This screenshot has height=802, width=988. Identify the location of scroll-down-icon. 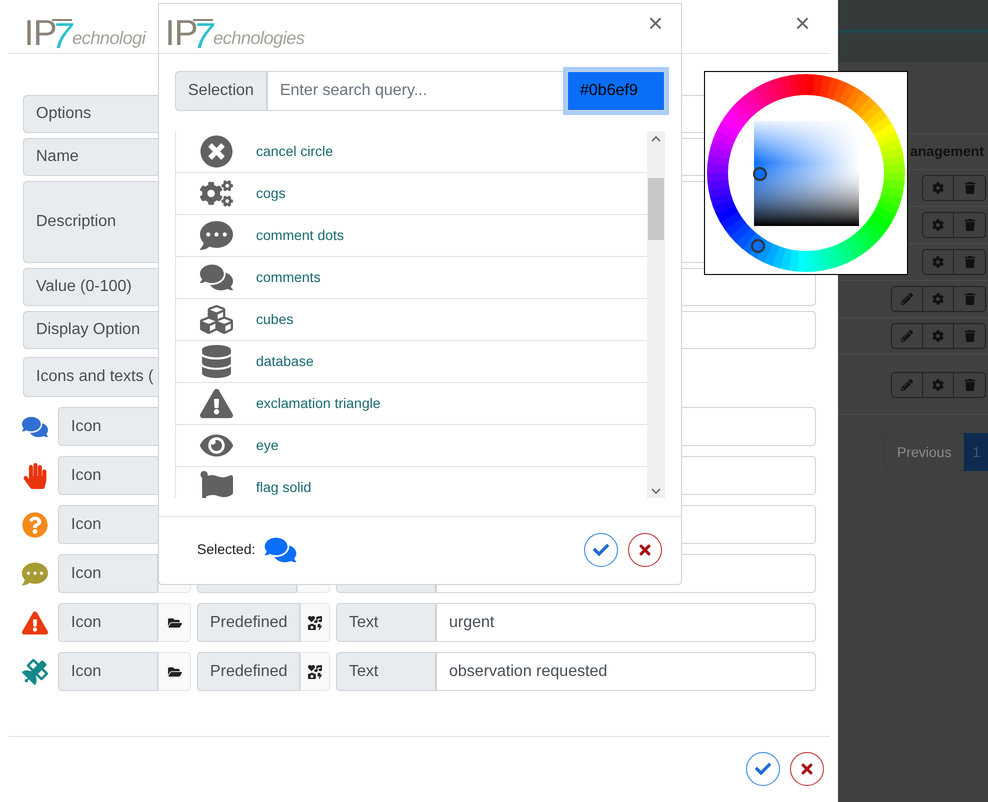
(656, 491).